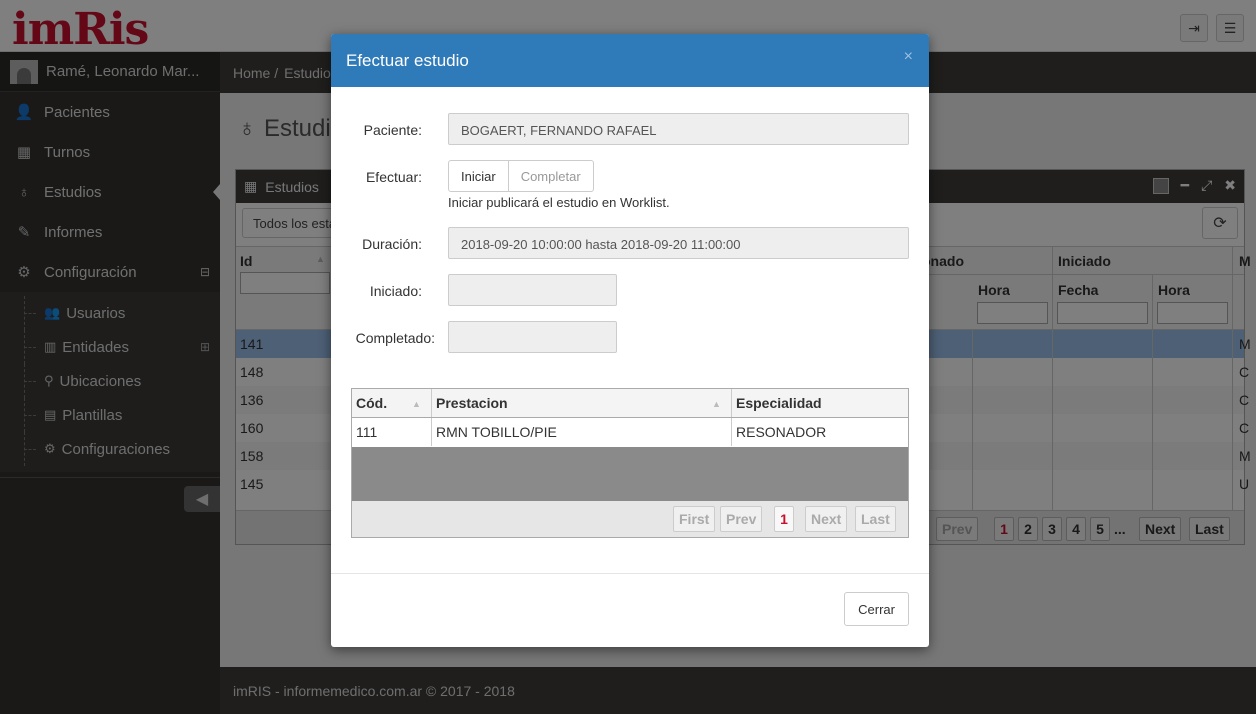 The width and height of the screenshot is (1256, 714). I want to click on paciente-field: BOGAERT, FERNANDO RAFAEL, so click(678, 129).